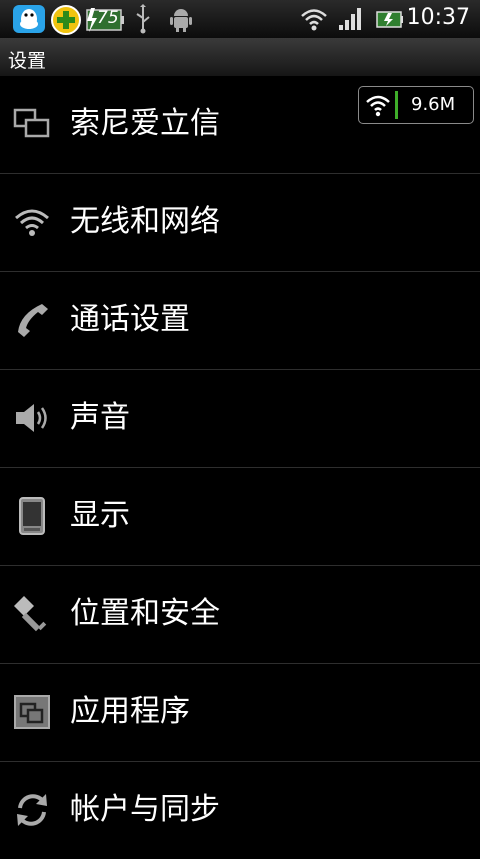 The image size is (480, 859). Describe the element at coordinates (240, 19) in the screenshot. I see `status-bar: 75 10:37` at that location.